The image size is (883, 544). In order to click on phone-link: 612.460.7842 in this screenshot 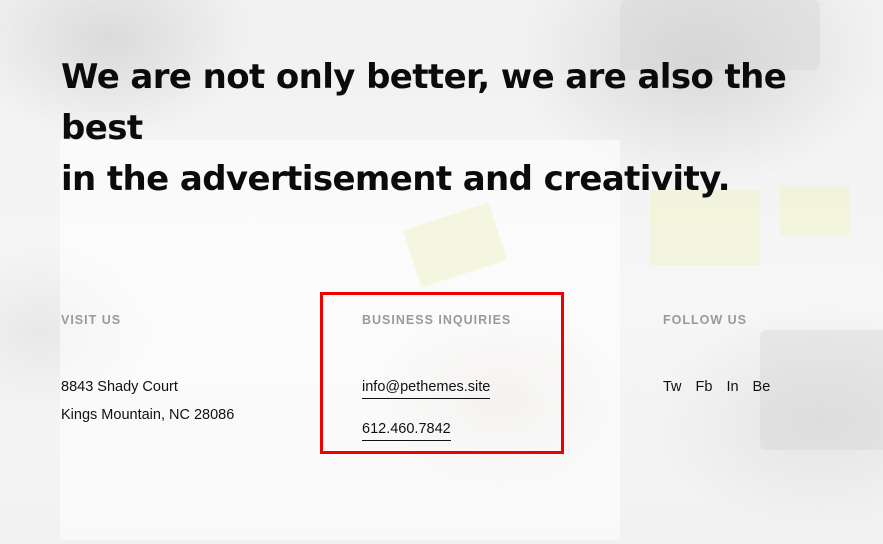, I will do `click(406, 430)`.